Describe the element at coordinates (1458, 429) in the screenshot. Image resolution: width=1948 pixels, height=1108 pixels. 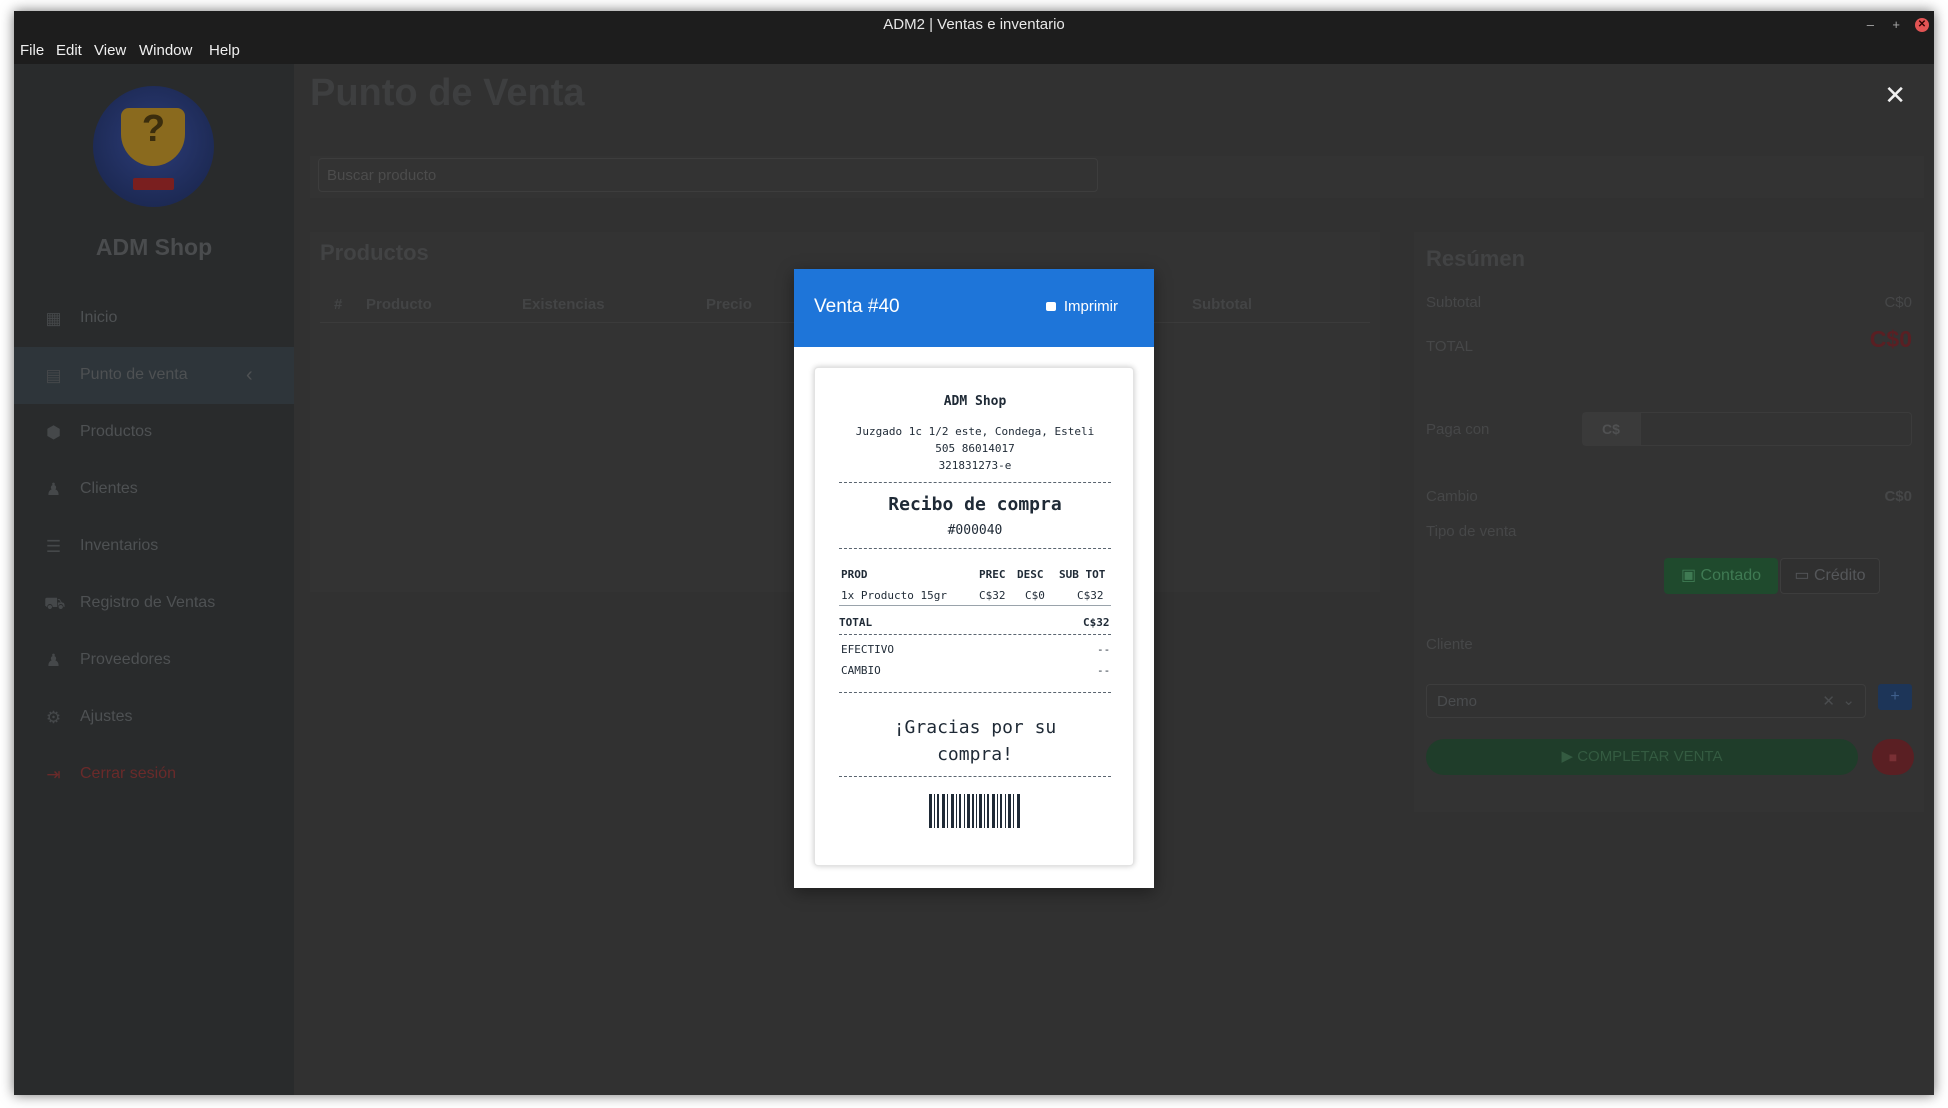
I see `pay-with-label: Paga con` at that location.